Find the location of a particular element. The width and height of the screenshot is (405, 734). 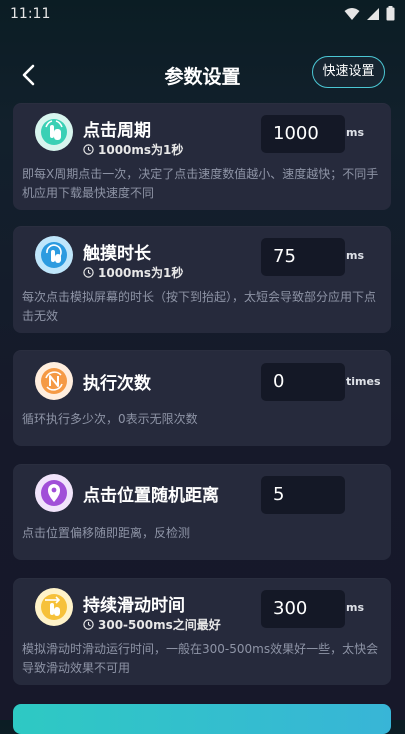

status-icons is located at coordinates (369, 13).